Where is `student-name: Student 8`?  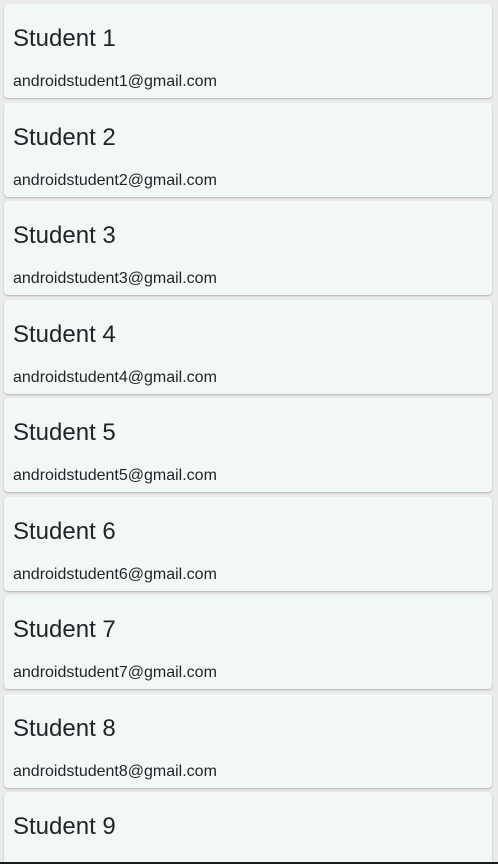
student-name: Student 8 is located at coordinates (64, 728).